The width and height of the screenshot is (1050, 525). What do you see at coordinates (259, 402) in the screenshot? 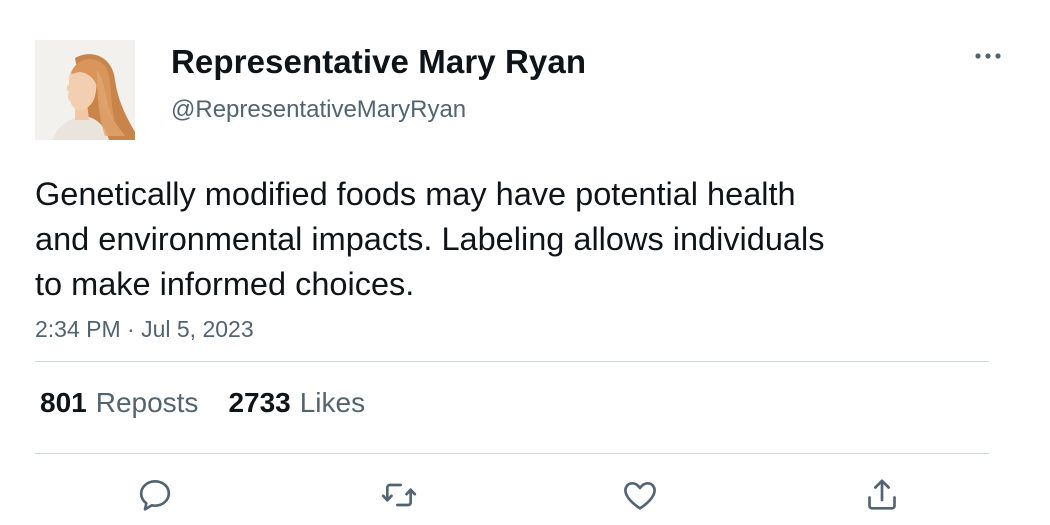
I see `likes-count: 2733` at bounding box center [259, 402].